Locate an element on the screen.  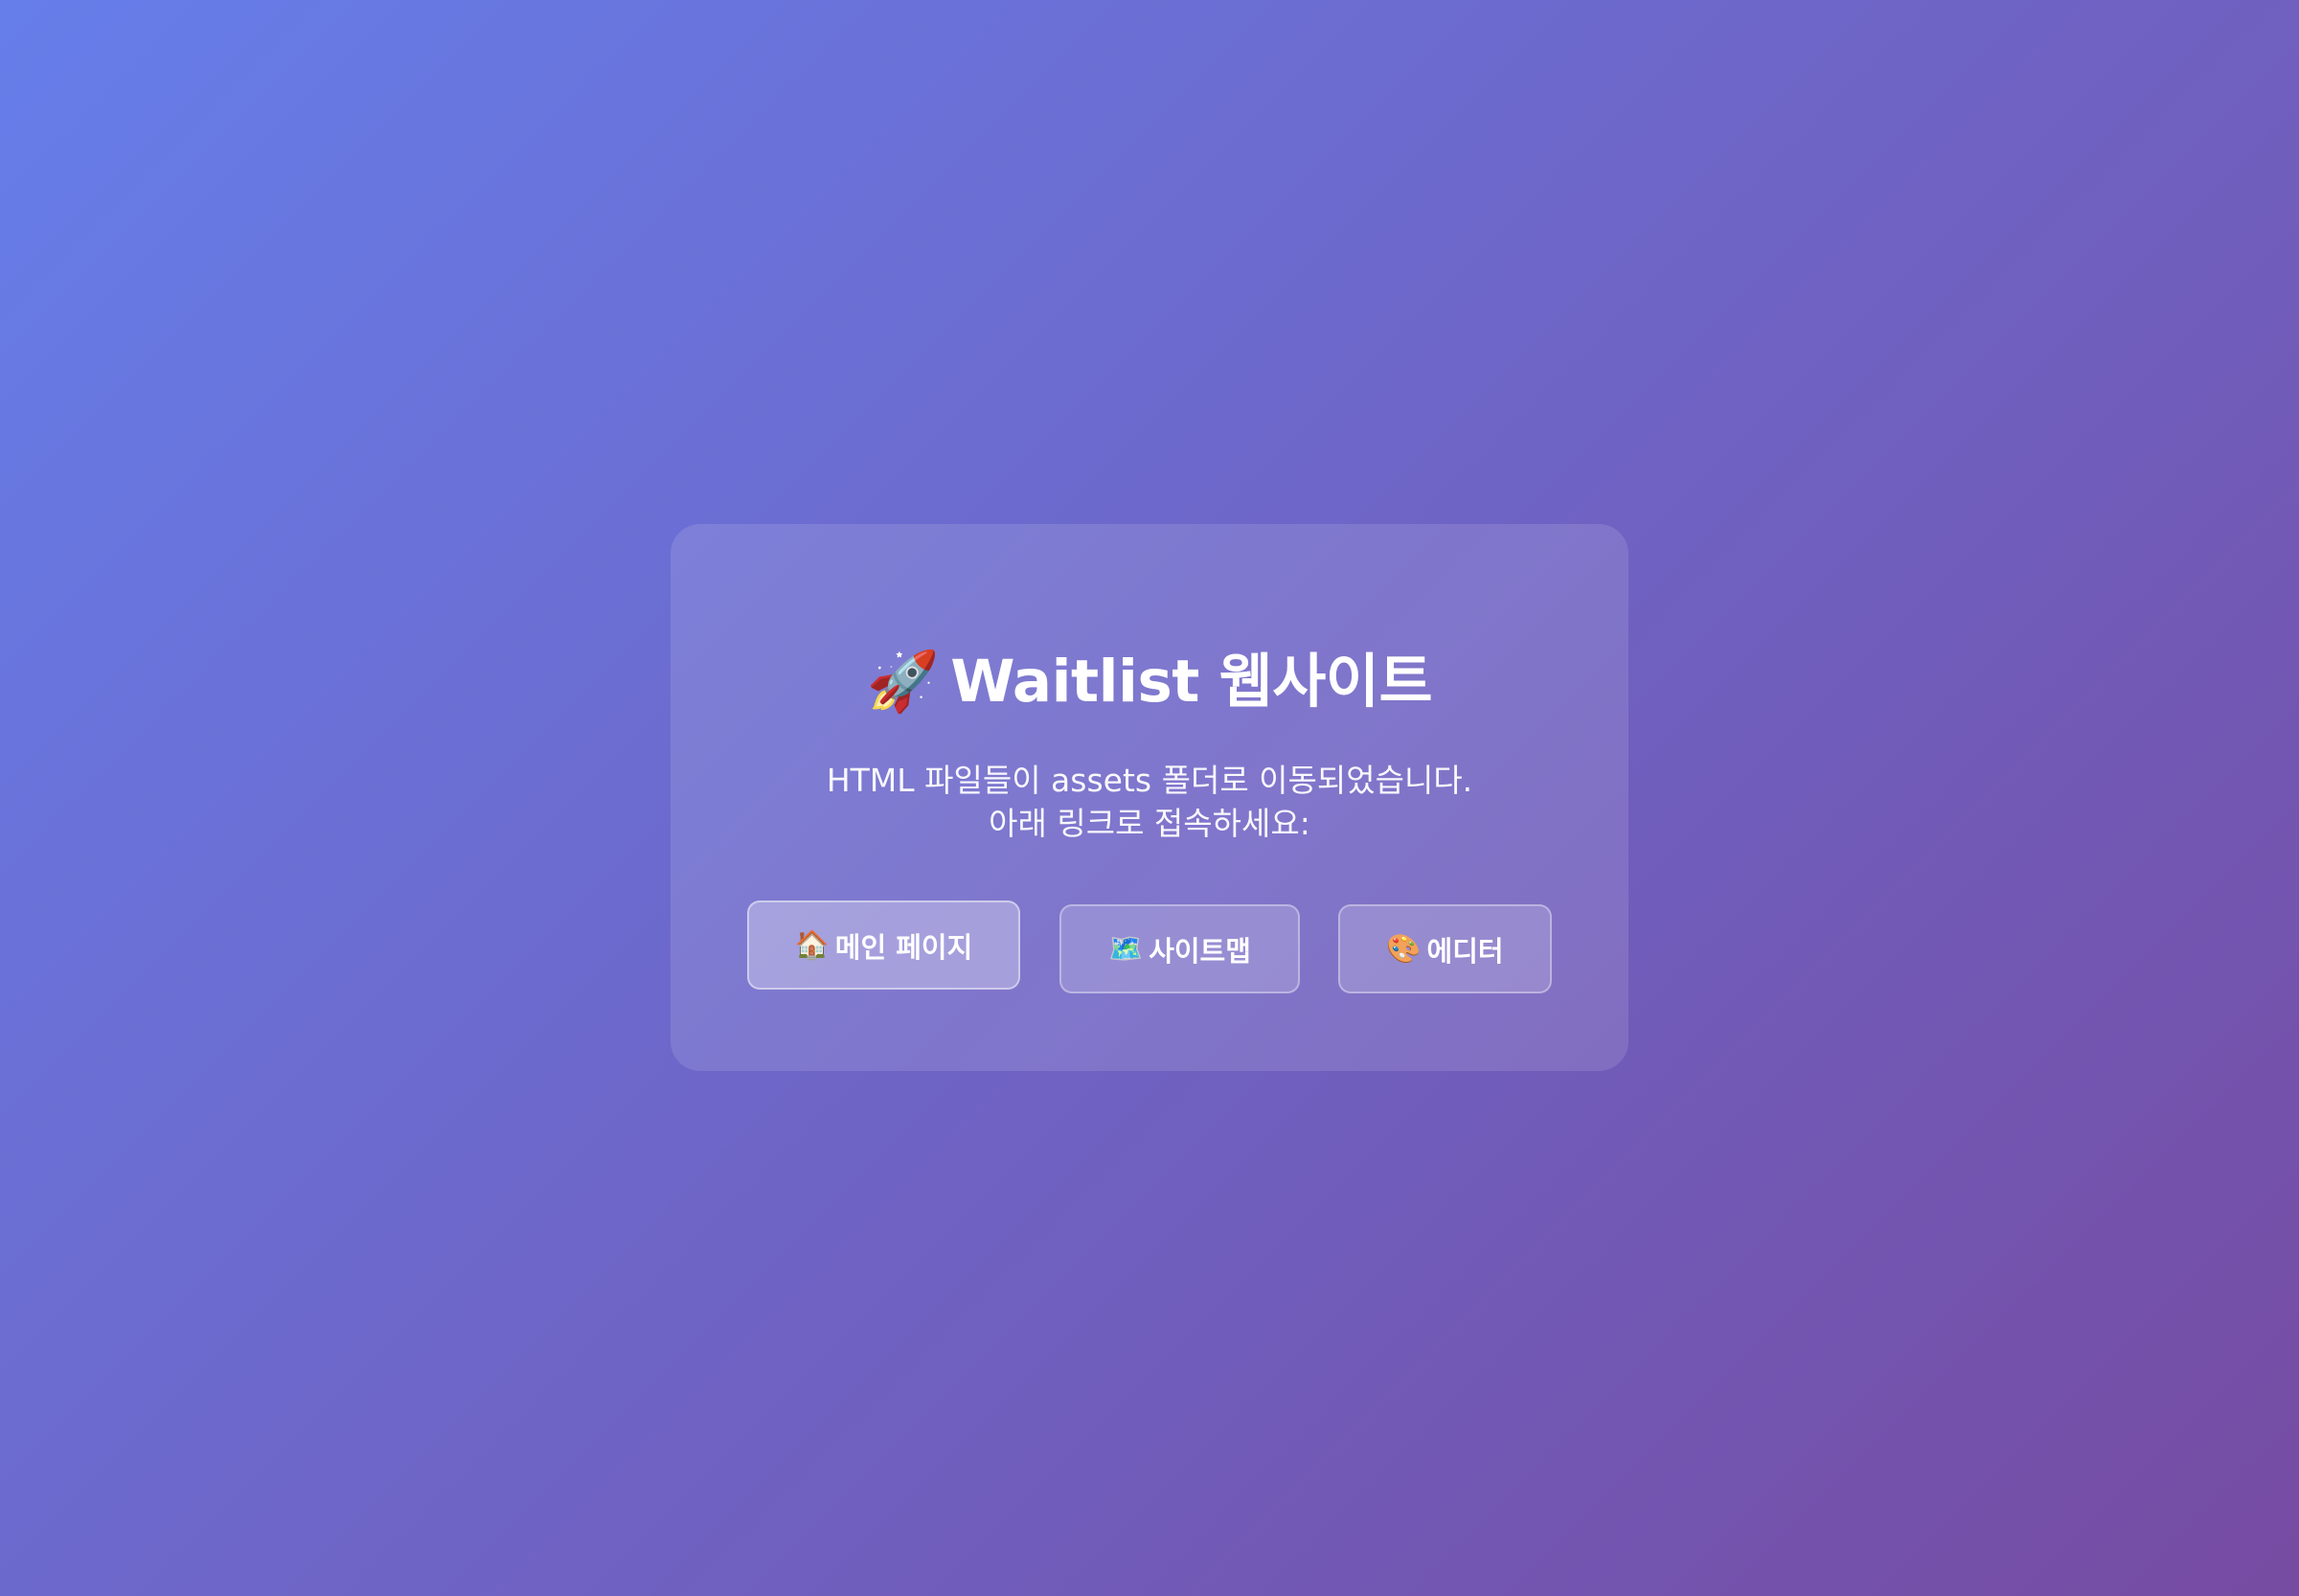
page-title-text: Waitlist 웹사이트 is located at coordinates (1191, 682).